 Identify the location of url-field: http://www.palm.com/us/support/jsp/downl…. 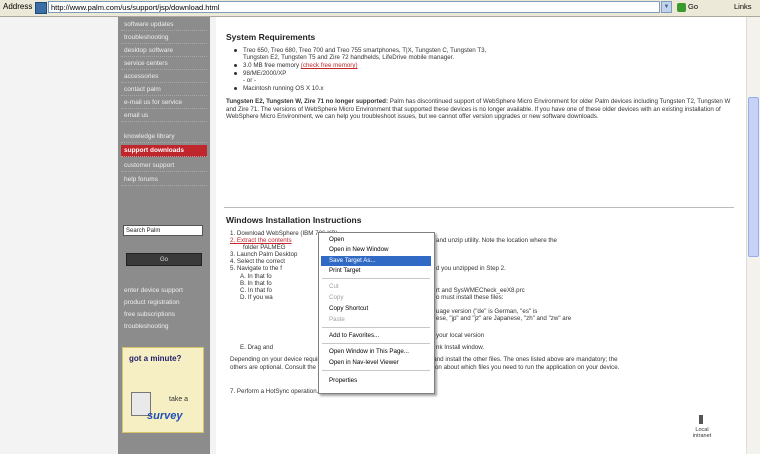
(354, 7).